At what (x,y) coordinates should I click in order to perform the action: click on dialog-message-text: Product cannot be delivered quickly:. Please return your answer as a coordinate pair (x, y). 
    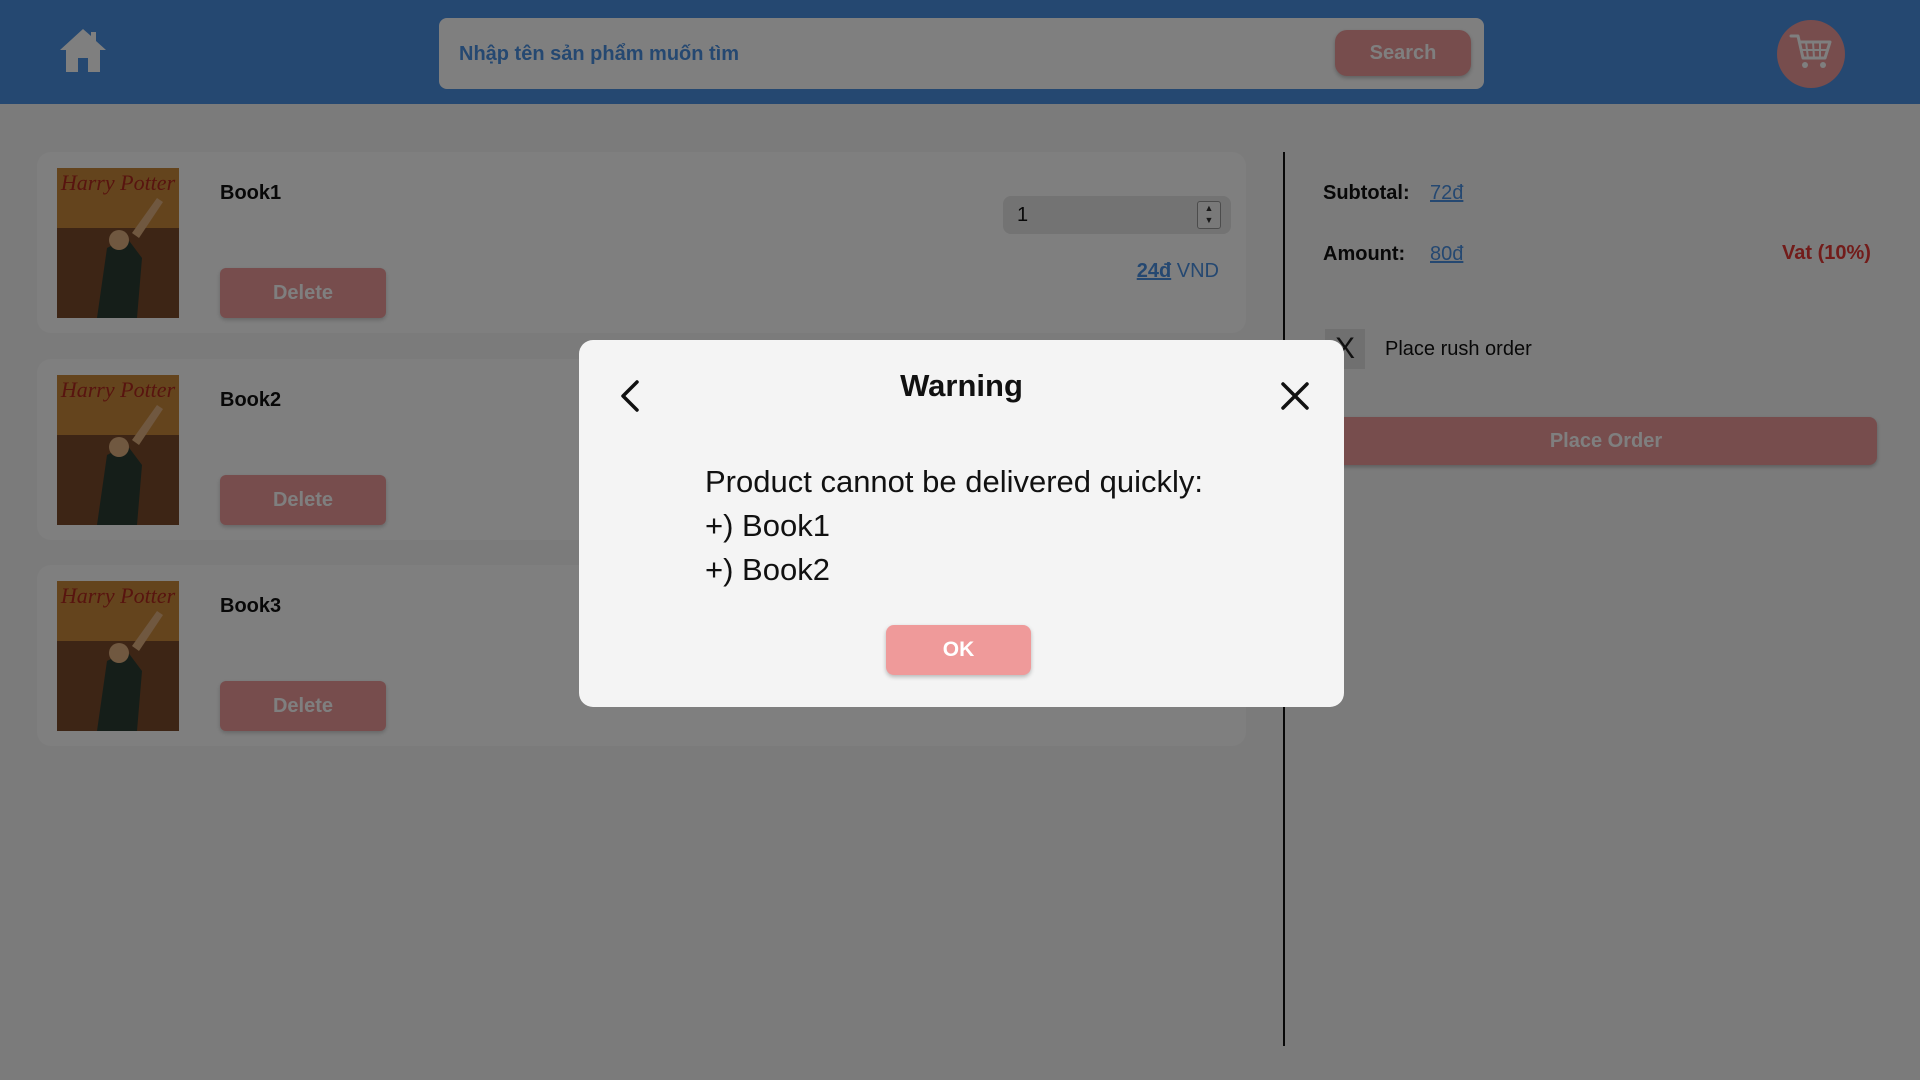
    Looking at the image, I should click on (954, 481).